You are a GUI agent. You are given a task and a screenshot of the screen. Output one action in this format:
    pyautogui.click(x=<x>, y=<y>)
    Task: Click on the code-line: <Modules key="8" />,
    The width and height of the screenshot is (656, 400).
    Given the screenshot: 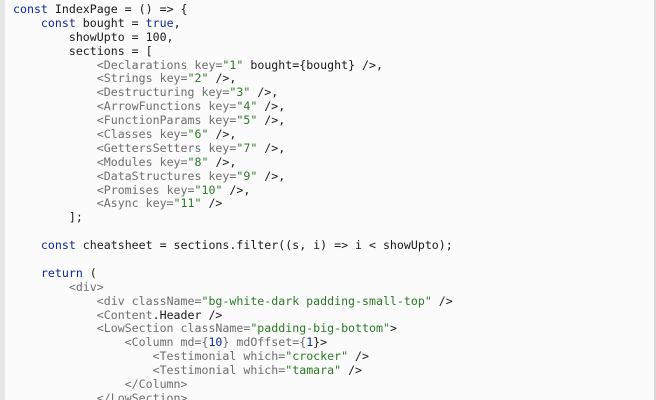 What is the action you would take?
    pyautogui.click(x=233, y=162)
    